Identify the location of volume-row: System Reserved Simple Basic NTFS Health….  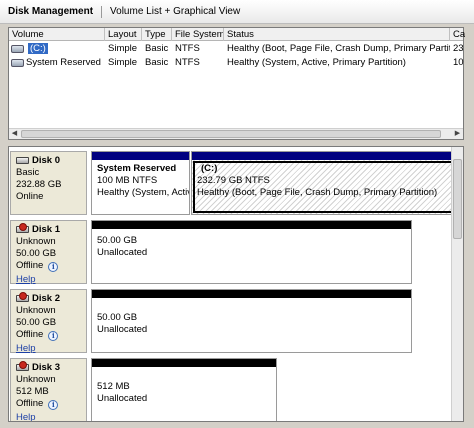
(236, 63).